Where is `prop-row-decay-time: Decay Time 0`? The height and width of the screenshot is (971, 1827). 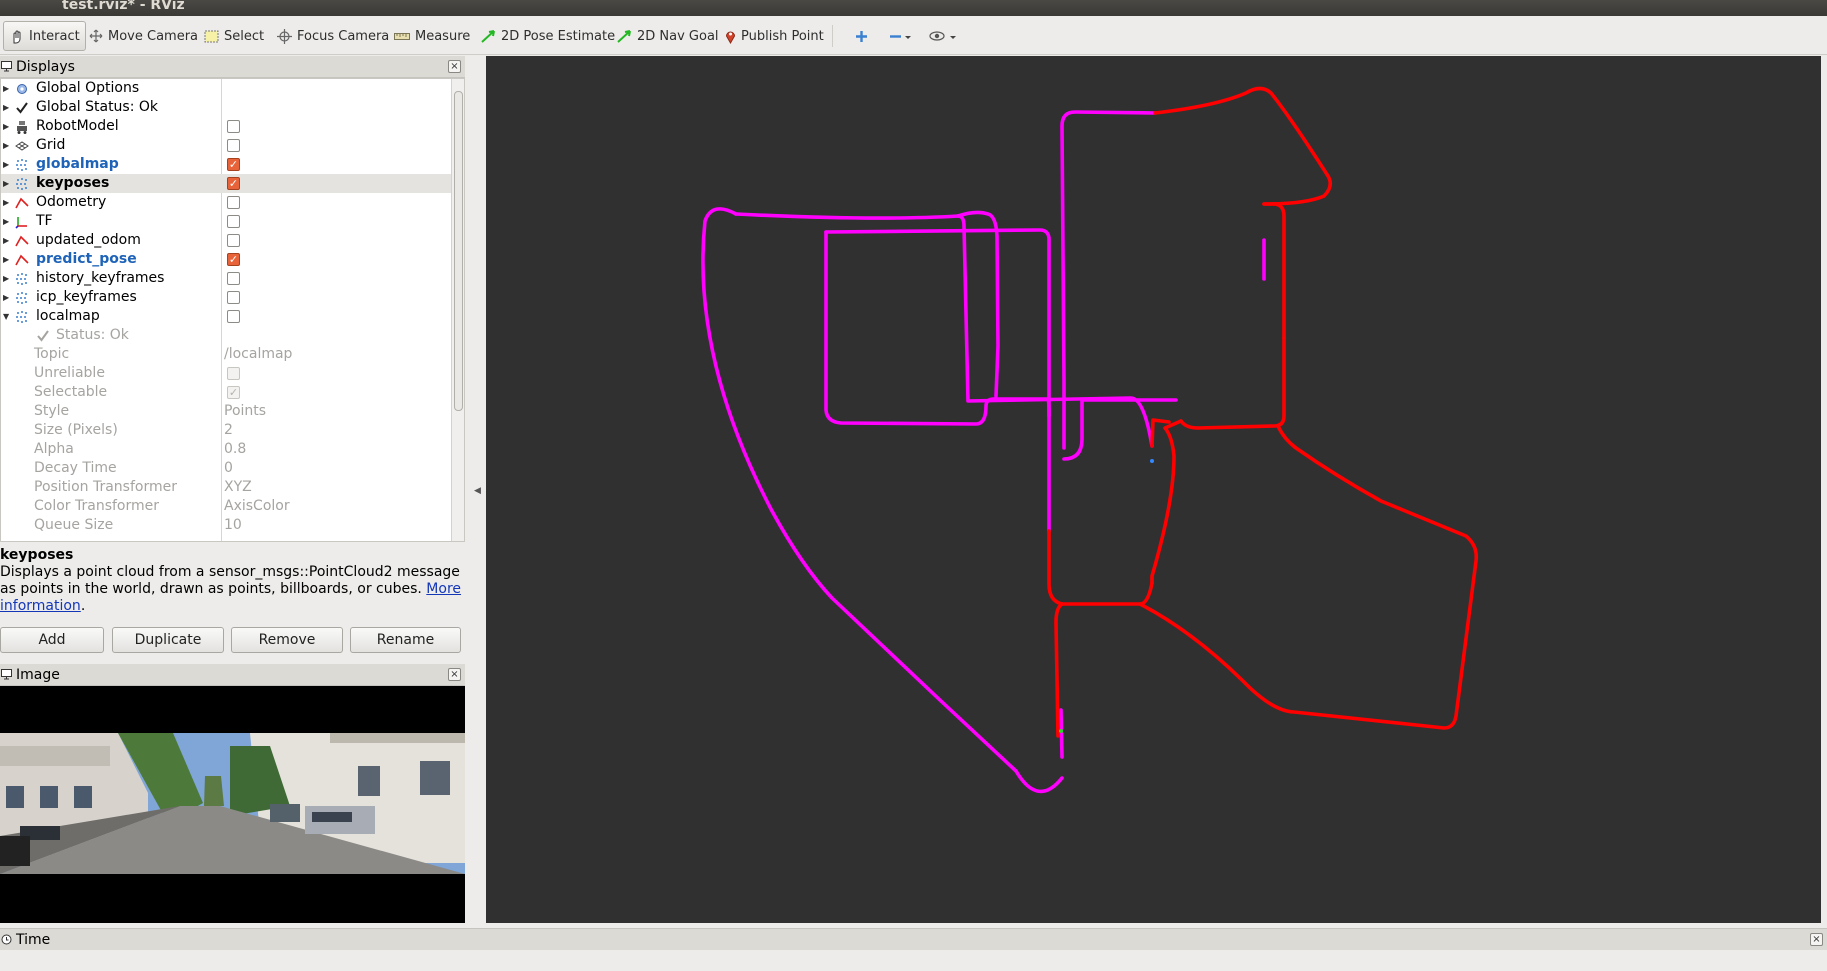 prop-row-decay-time: Decay Time 0 is located at coordinates (226, 468).